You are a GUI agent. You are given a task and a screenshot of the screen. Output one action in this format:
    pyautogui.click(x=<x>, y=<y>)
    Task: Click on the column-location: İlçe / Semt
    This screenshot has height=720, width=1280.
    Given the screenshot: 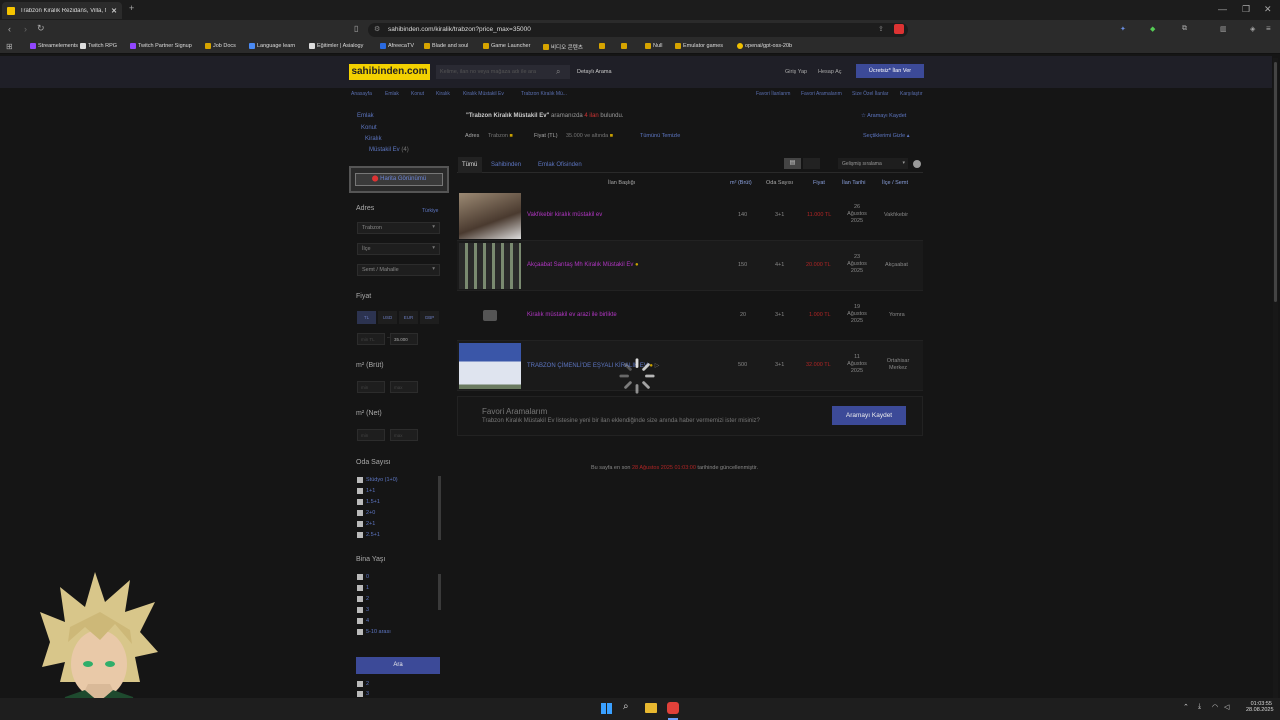 What is the action you would take?
    pyautogui.click(x=895, y=183)
    